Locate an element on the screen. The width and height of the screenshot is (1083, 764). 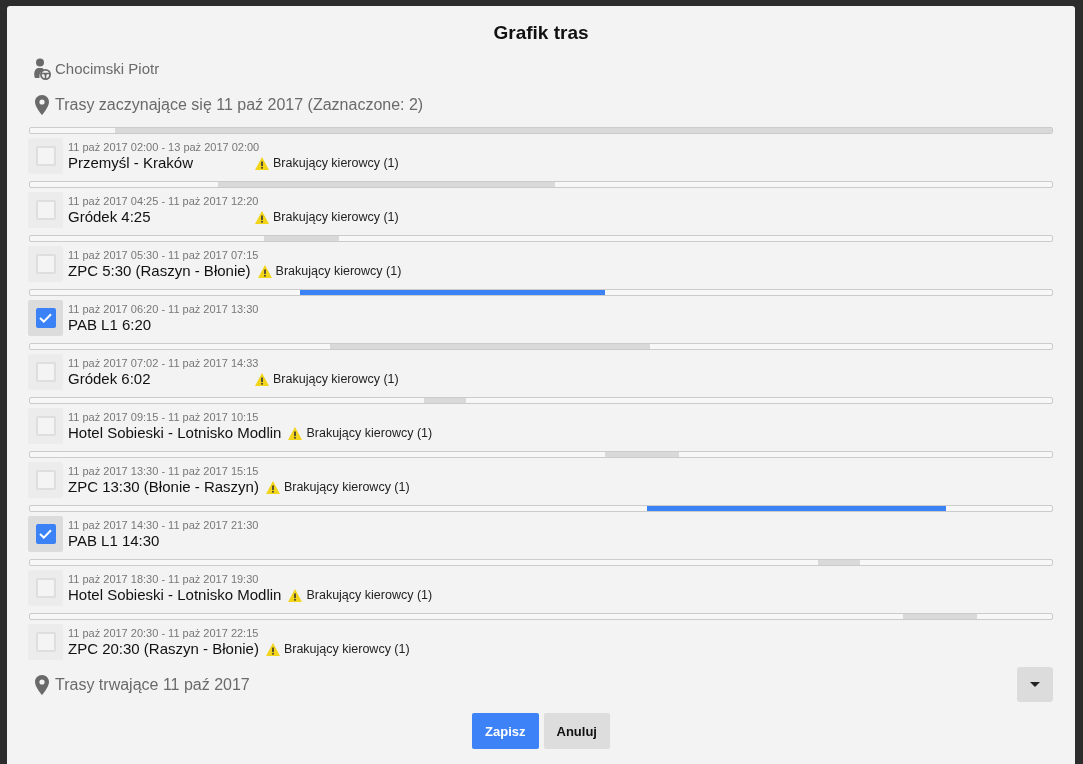
route-time: 11 paż 2017 04:25 - 11 paż 2017 12:20 is located at coordinates (164, 201).